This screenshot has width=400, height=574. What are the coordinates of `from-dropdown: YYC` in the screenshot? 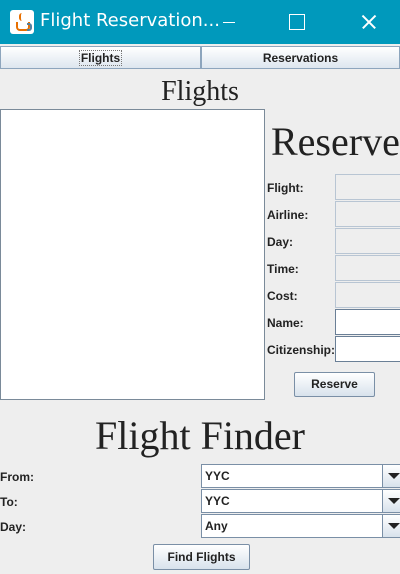 It's located at (300, 476).